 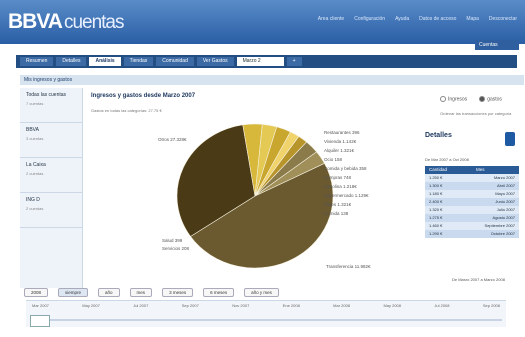 I want to click on tab-tiendas: Tiendas, so click(x=138, y=61).